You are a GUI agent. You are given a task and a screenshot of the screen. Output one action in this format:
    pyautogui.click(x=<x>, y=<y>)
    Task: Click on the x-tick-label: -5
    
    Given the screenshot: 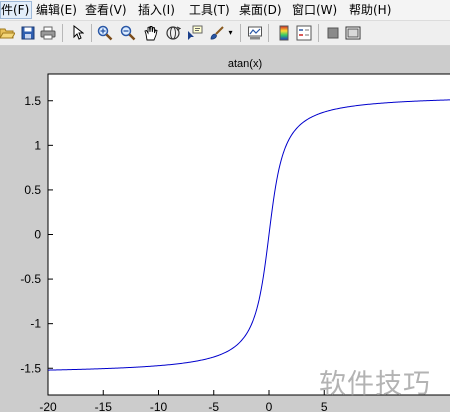 What is the action you would take?
    pyautogui.click(x=213, y=406)
    